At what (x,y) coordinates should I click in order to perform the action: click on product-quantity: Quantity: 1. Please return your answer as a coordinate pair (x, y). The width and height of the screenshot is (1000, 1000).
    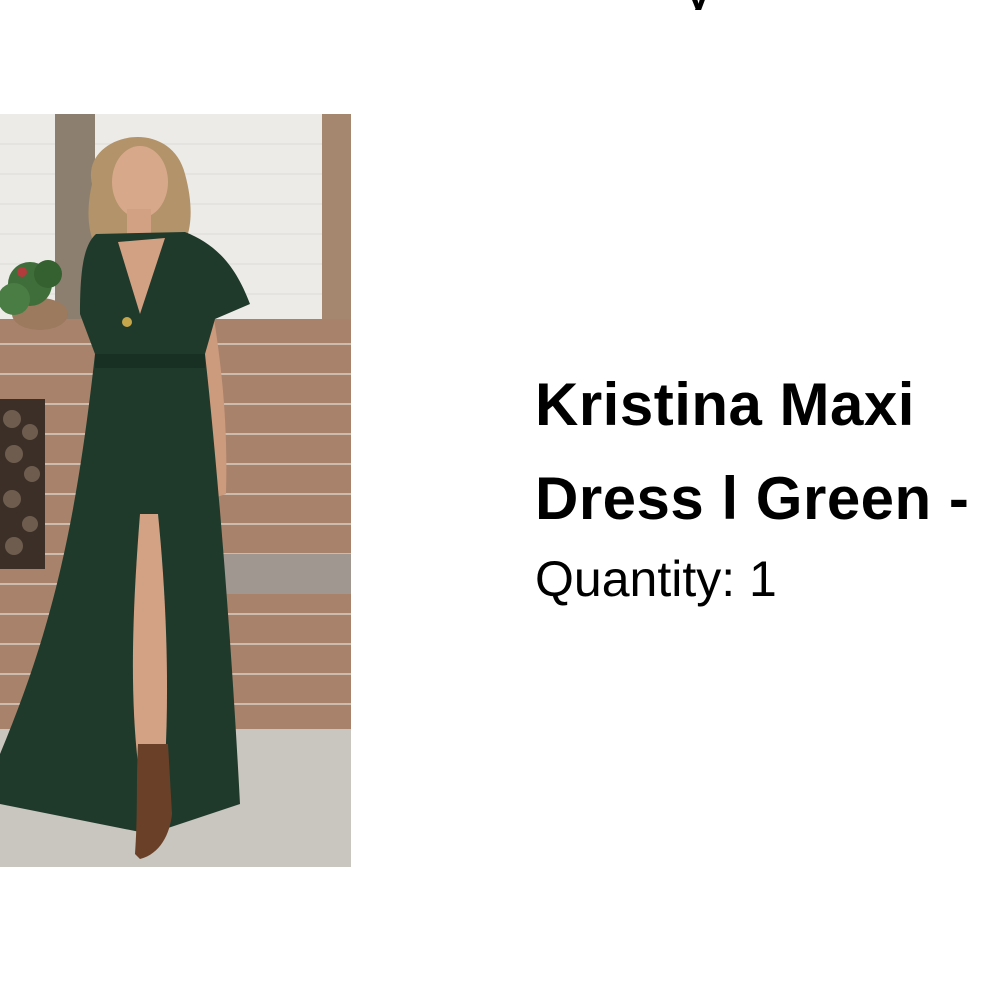
    Looking at the image, I should click on (656, 579).